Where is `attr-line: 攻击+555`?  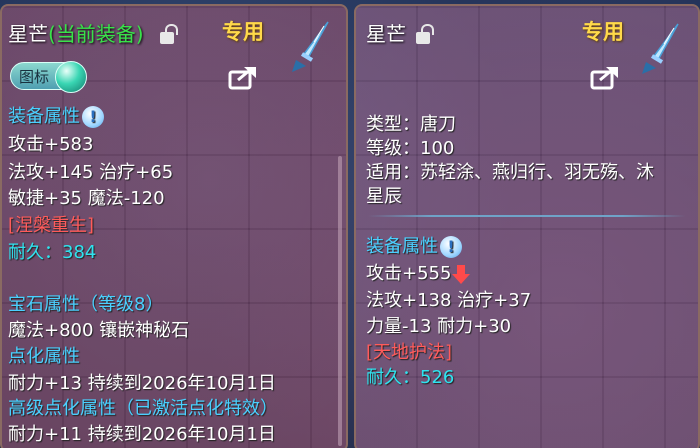 attr-line: 攻击+555 is located at coordinates (418, 272).